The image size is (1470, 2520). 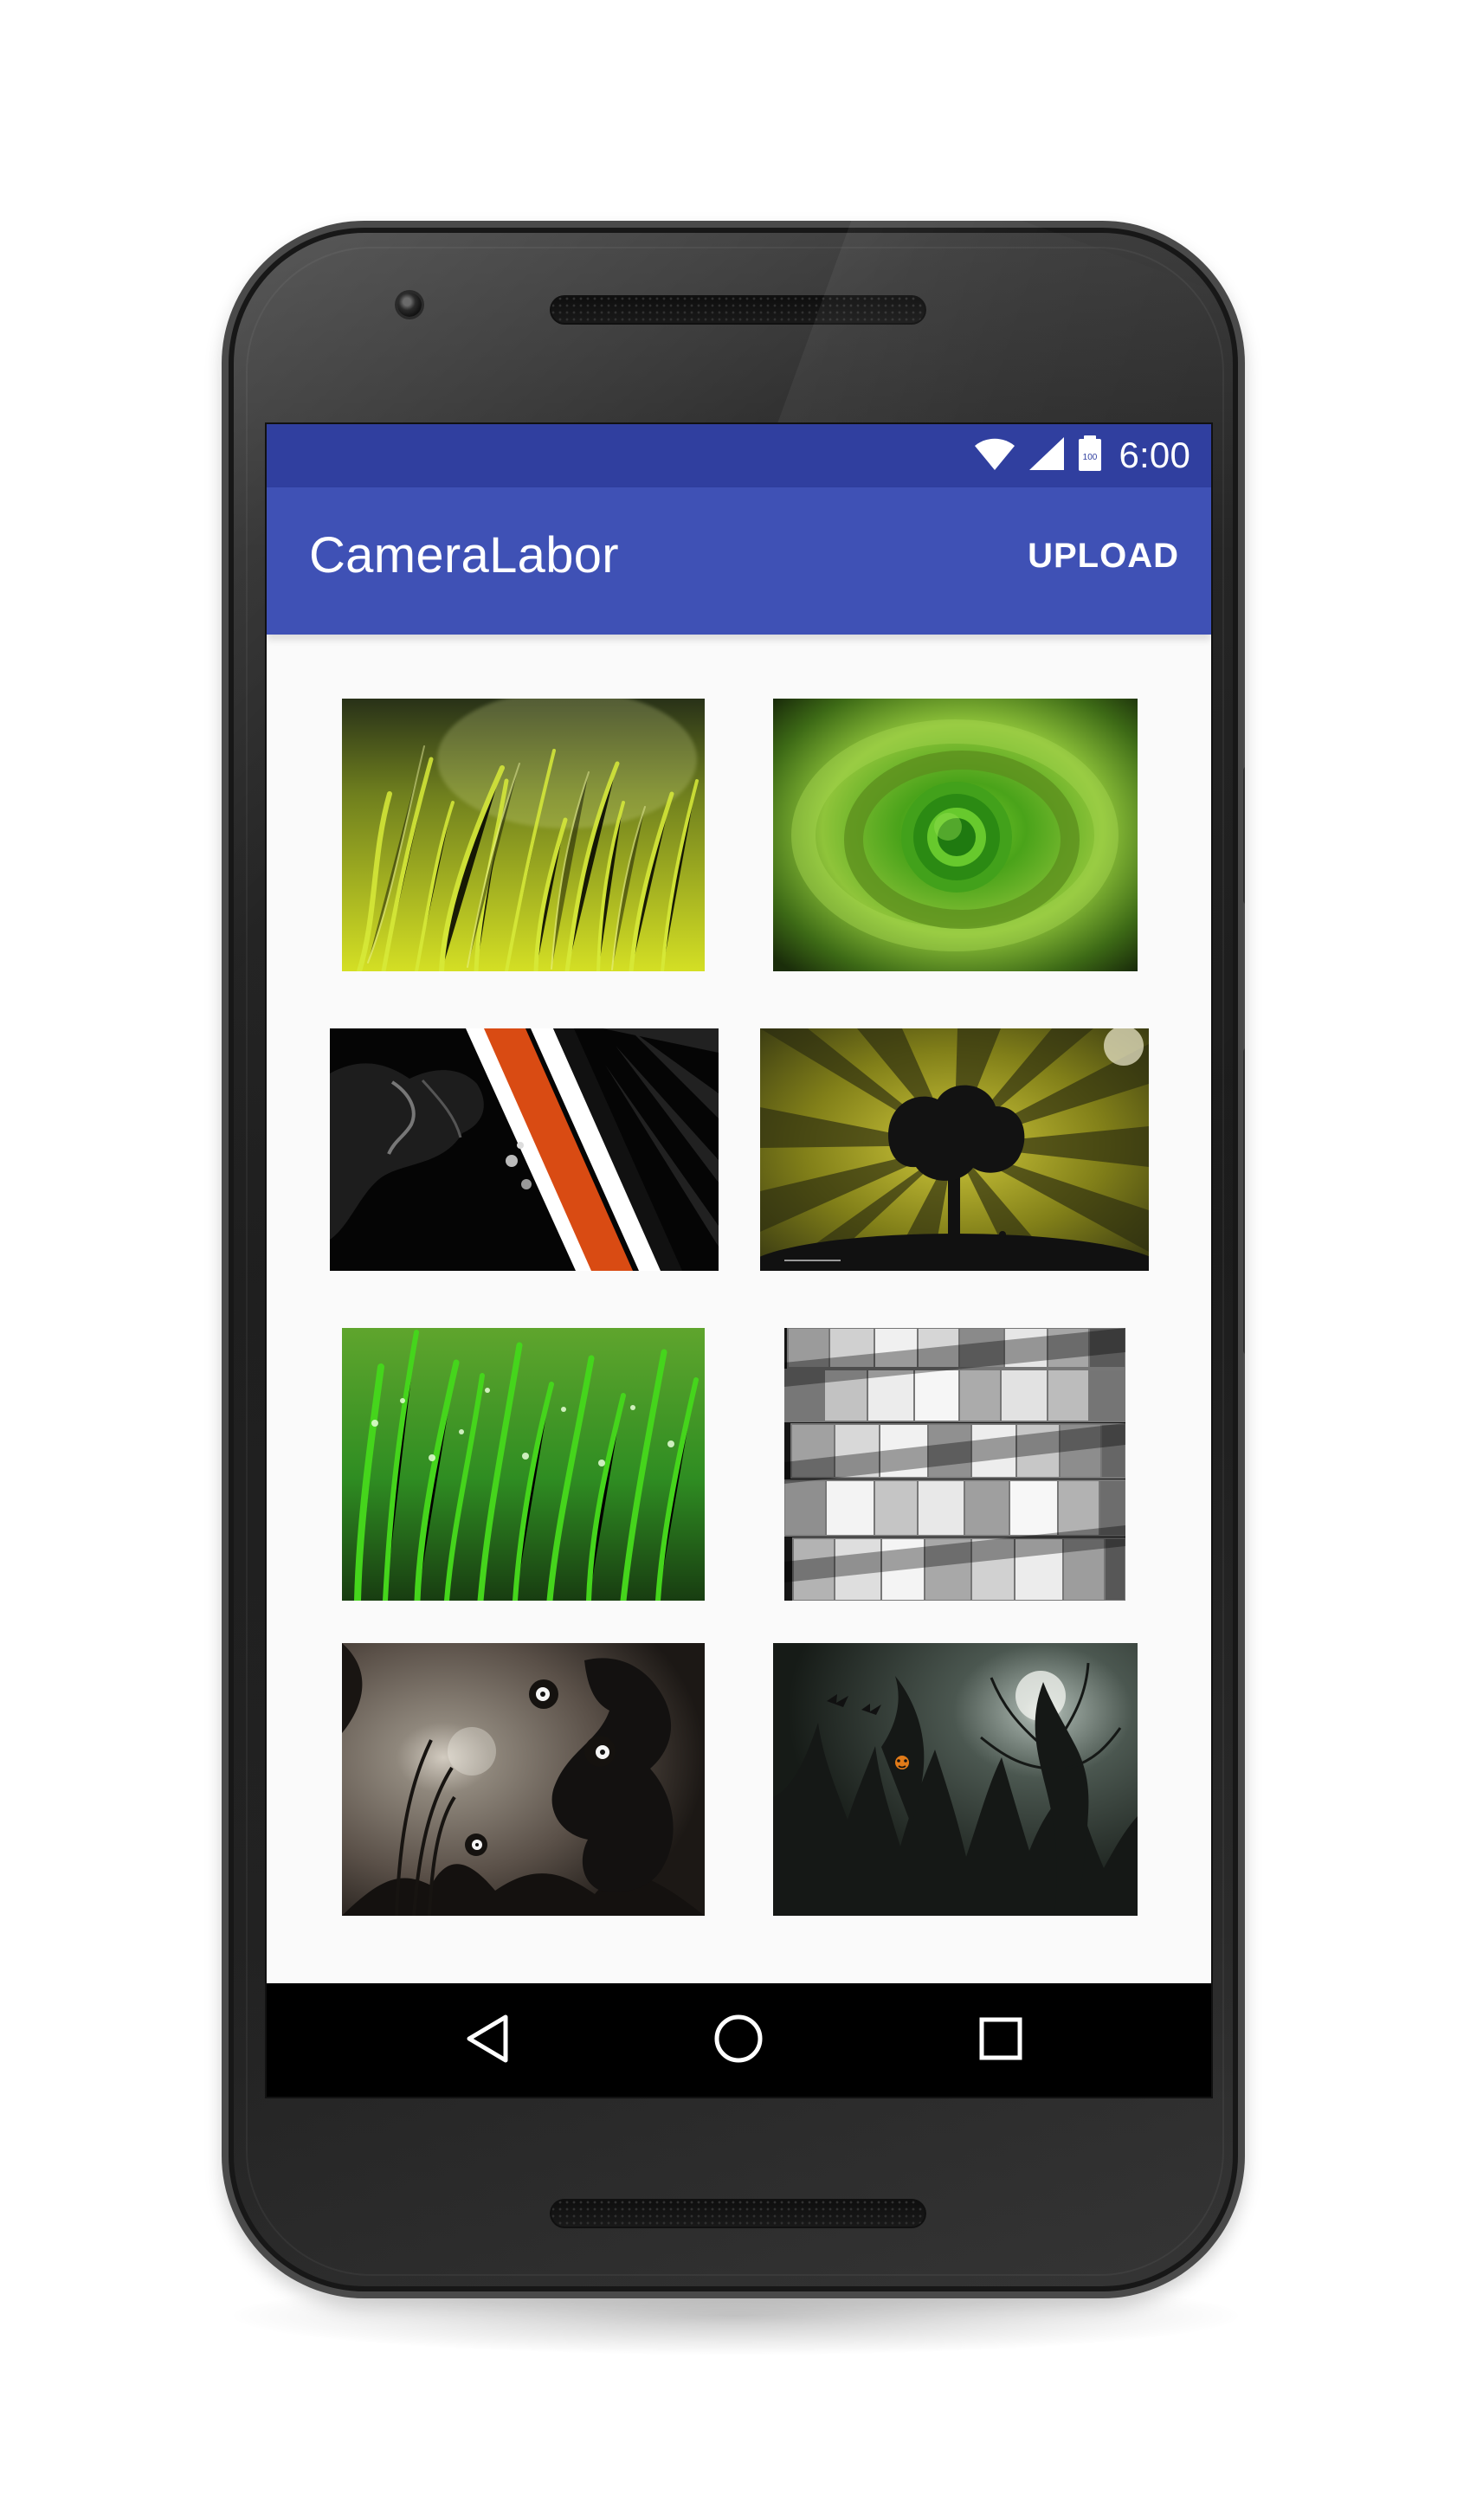 I want to click on gallery-image-green-bottle, so click(x=956, y=835).